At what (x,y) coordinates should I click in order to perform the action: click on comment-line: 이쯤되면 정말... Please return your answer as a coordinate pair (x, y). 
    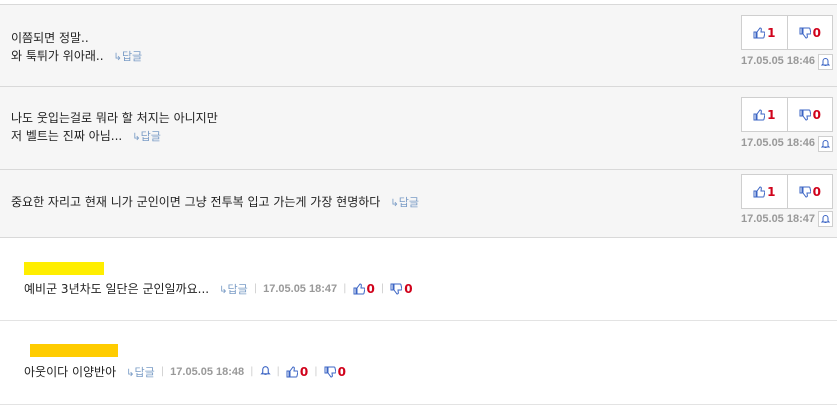
    Looking at the image, I should click on (50, 38).